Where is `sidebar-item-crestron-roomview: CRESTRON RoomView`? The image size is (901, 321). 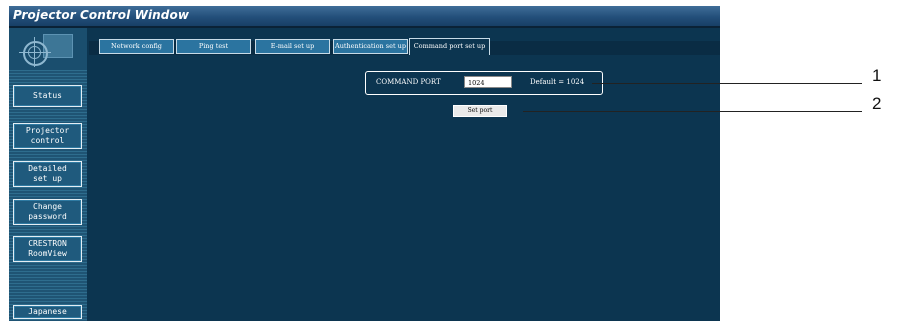
sidebar-item-crestron-roomview: CRESTRON RoomView is located at coordinates (47, 249).